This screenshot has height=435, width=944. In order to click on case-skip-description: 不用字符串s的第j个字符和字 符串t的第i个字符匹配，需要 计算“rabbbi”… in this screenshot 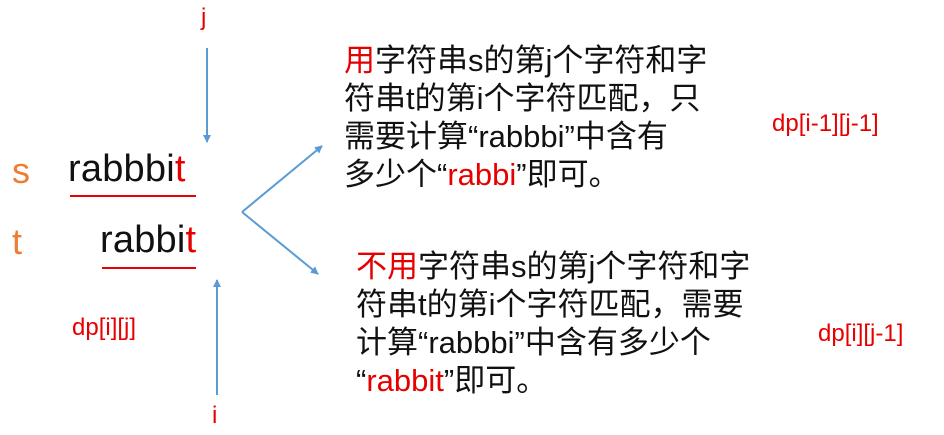, I will do `click(553, 324)`.